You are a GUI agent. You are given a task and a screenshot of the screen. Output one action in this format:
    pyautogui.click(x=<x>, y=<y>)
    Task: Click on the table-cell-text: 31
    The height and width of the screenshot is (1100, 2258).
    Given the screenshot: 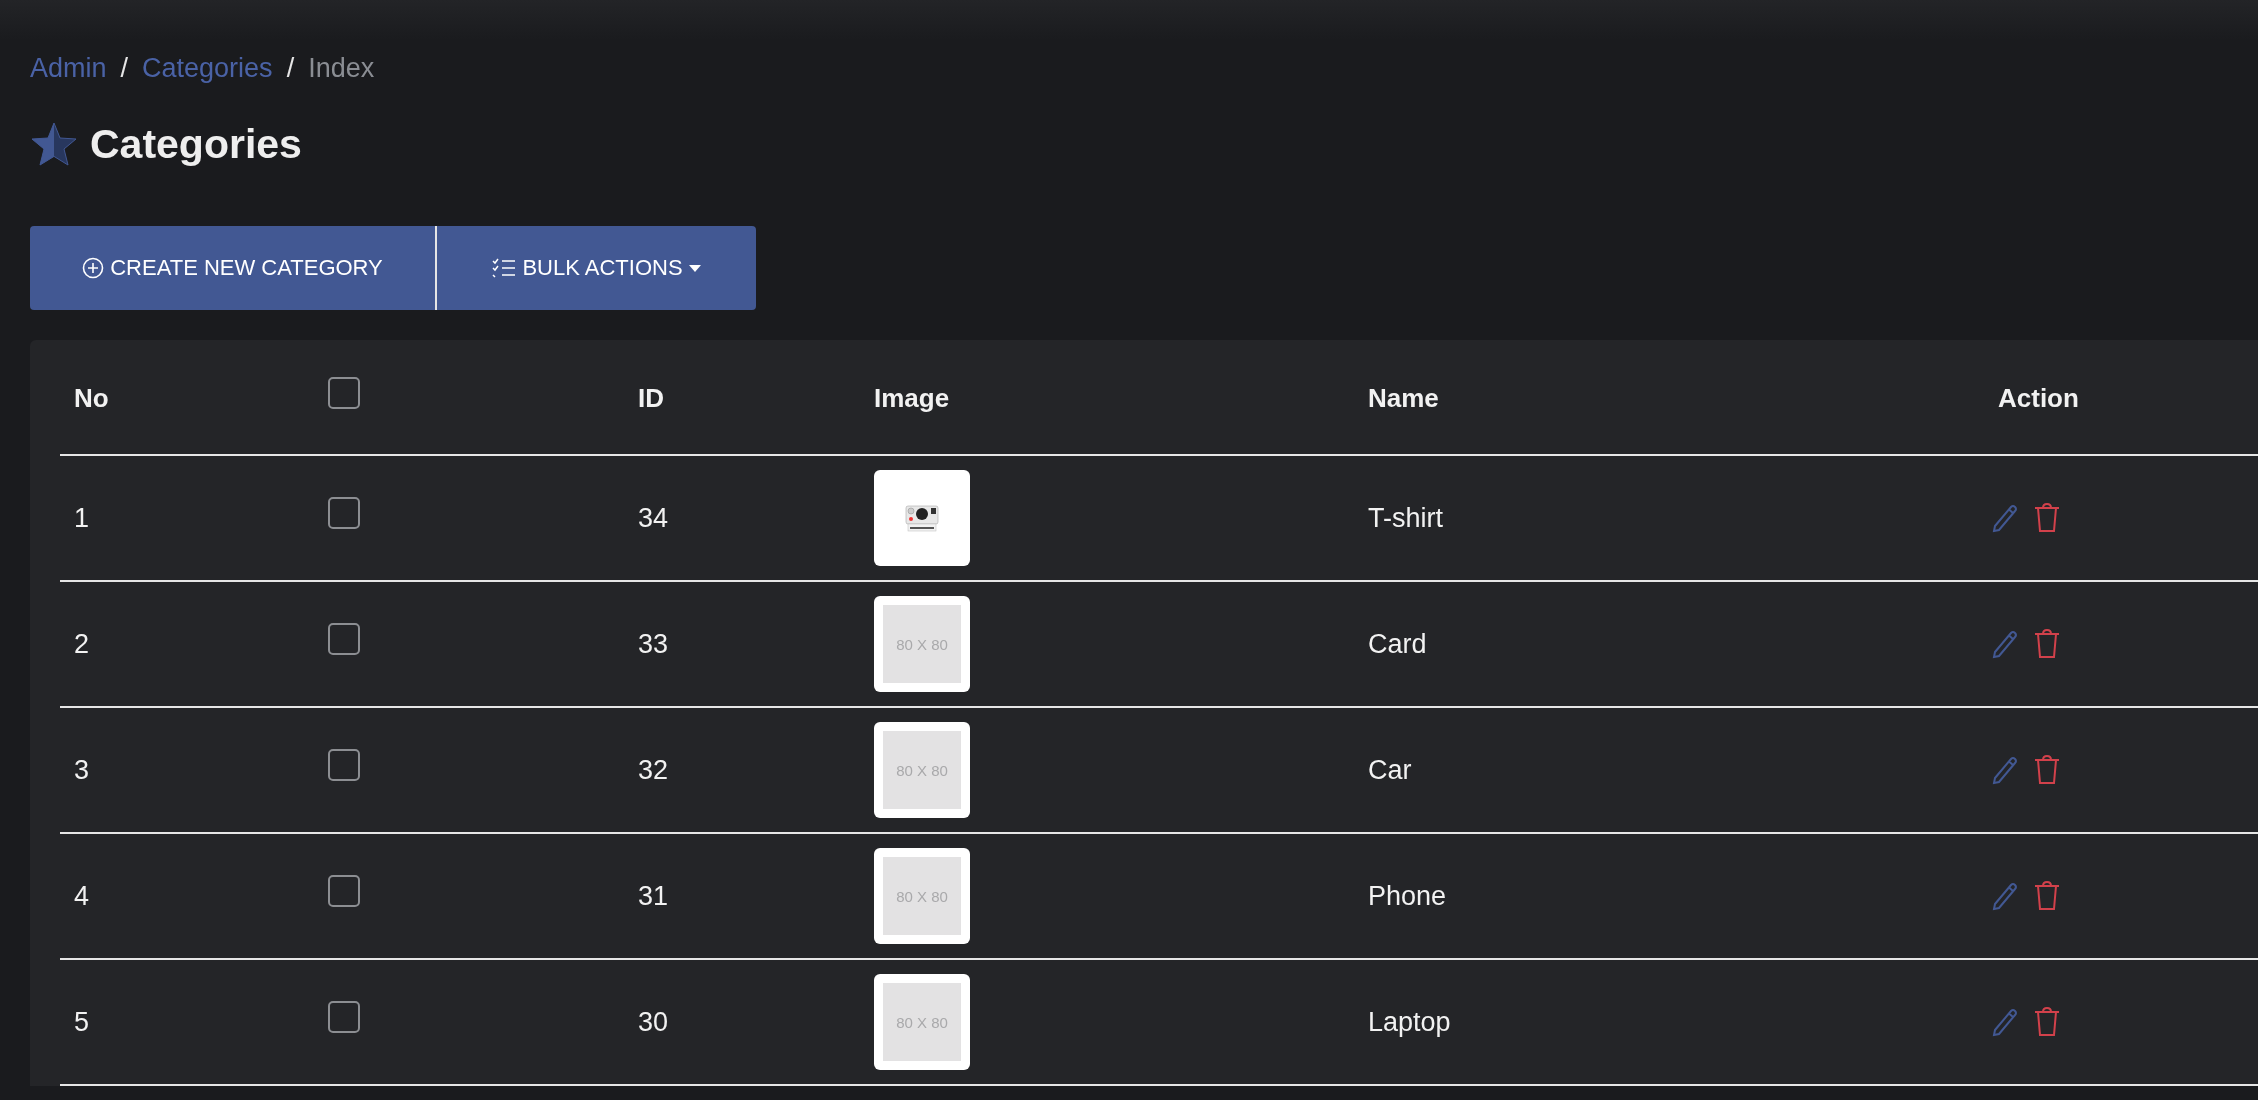 What is the action you would take?
    pyautogui.click(x=653, y=896)
    